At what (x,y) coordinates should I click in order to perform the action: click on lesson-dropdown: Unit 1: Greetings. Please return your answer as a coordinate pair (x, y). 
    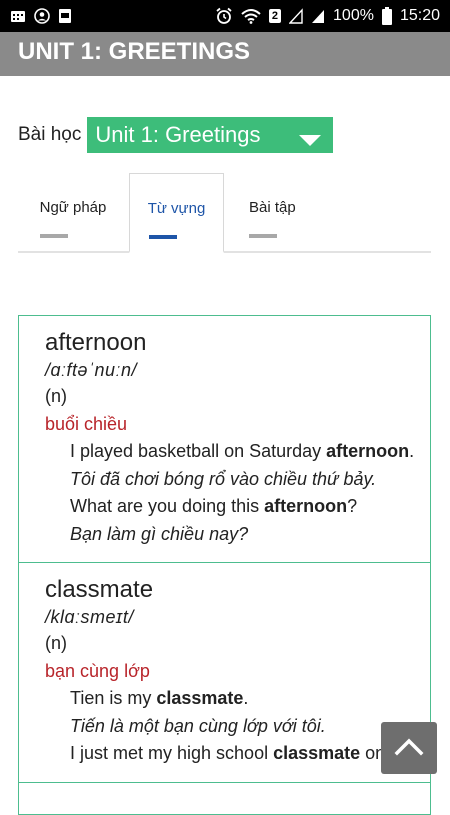
    Looking at the image, I should click on (210, 135).